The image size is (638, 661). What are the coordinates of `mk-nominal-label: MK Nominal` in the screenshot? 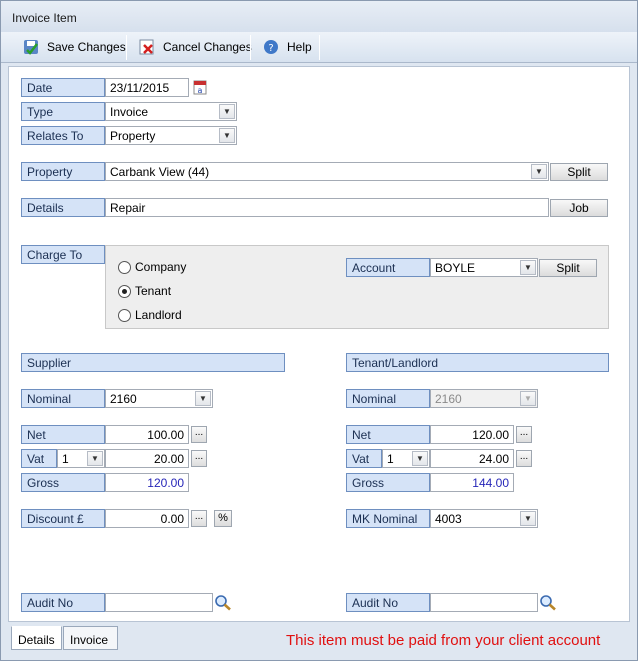 It's located at (388, 518).